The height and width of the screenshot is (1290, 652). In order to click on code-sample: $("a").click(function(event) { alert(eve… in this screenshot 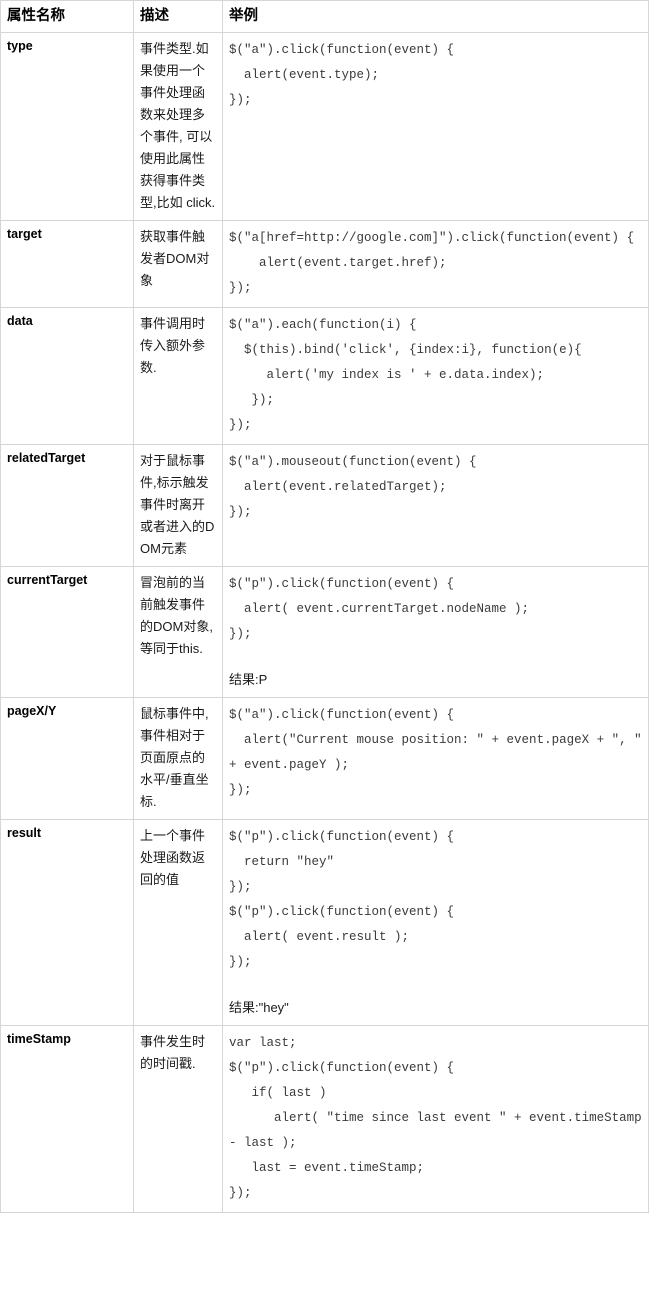, I will do `click(342, 75)`.